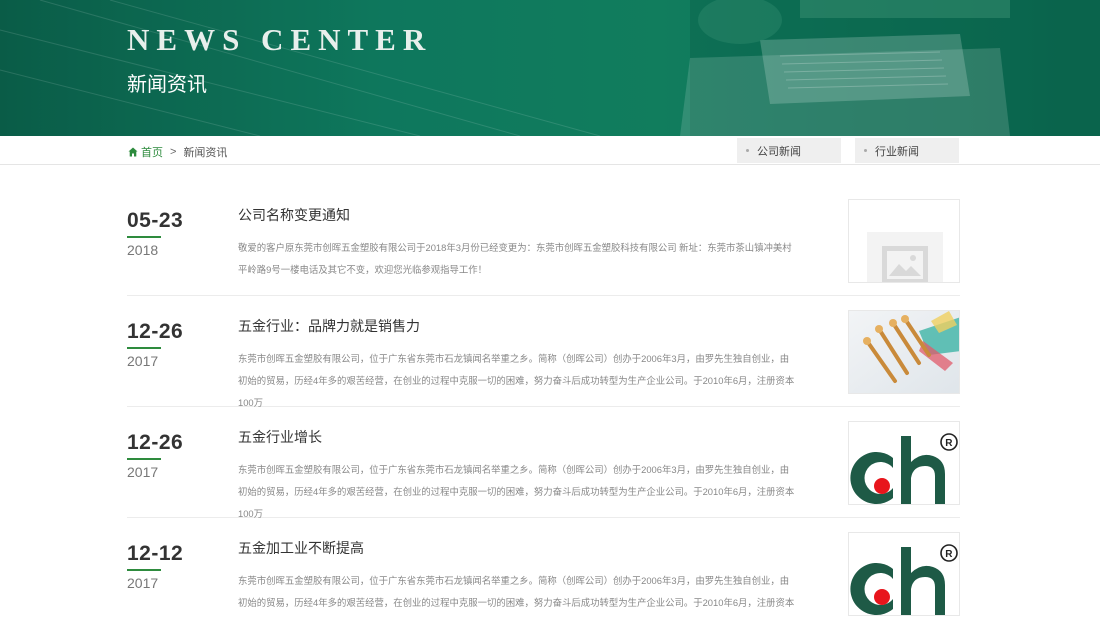 Image resolution: width=1100 pixels, height=618 pixels. Describe the element at coordinates (848, 150) in the screenshot. I see `category-tabs: 公司新闻 行业新闻` at that location.